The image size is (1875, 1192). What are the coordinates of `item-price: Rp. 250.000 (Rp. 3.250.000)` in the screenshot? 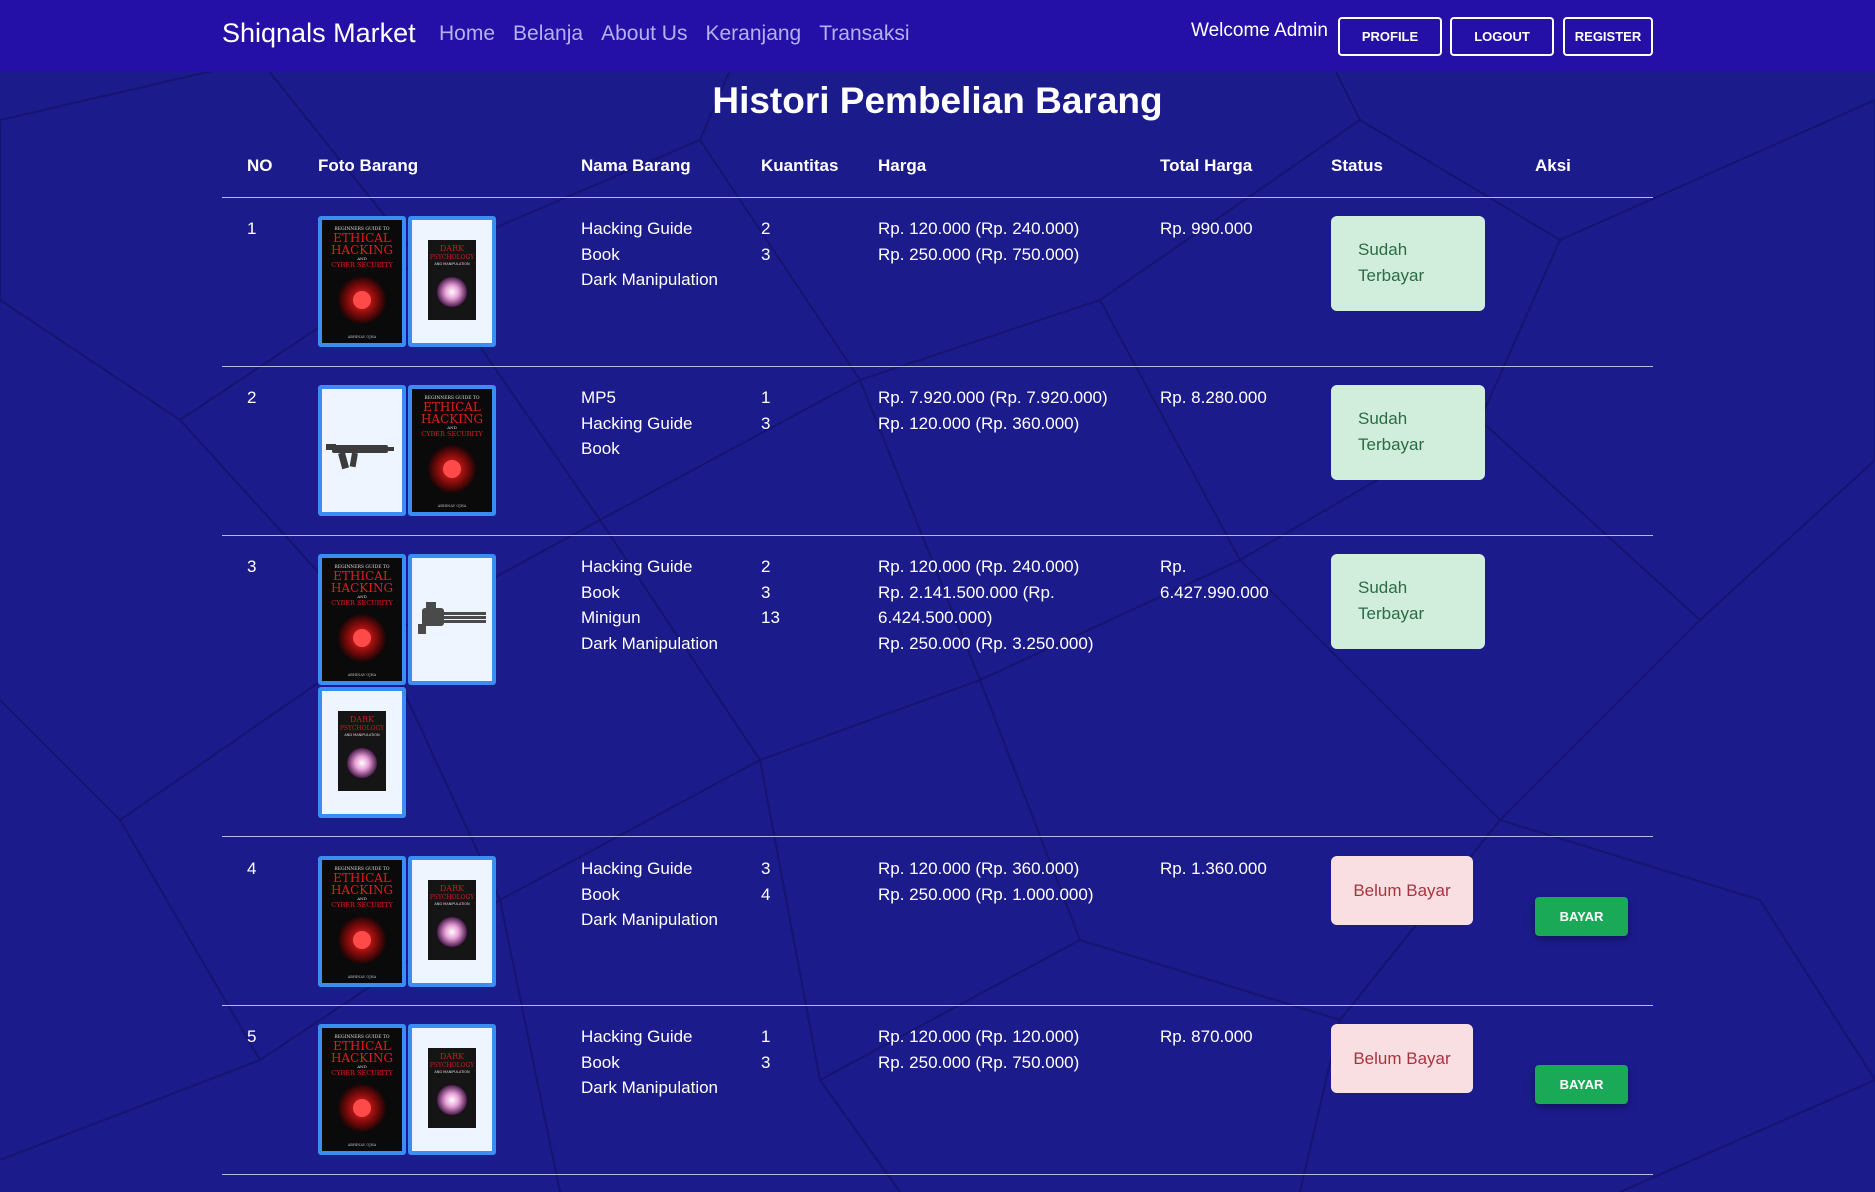 It's located at (986, 643).